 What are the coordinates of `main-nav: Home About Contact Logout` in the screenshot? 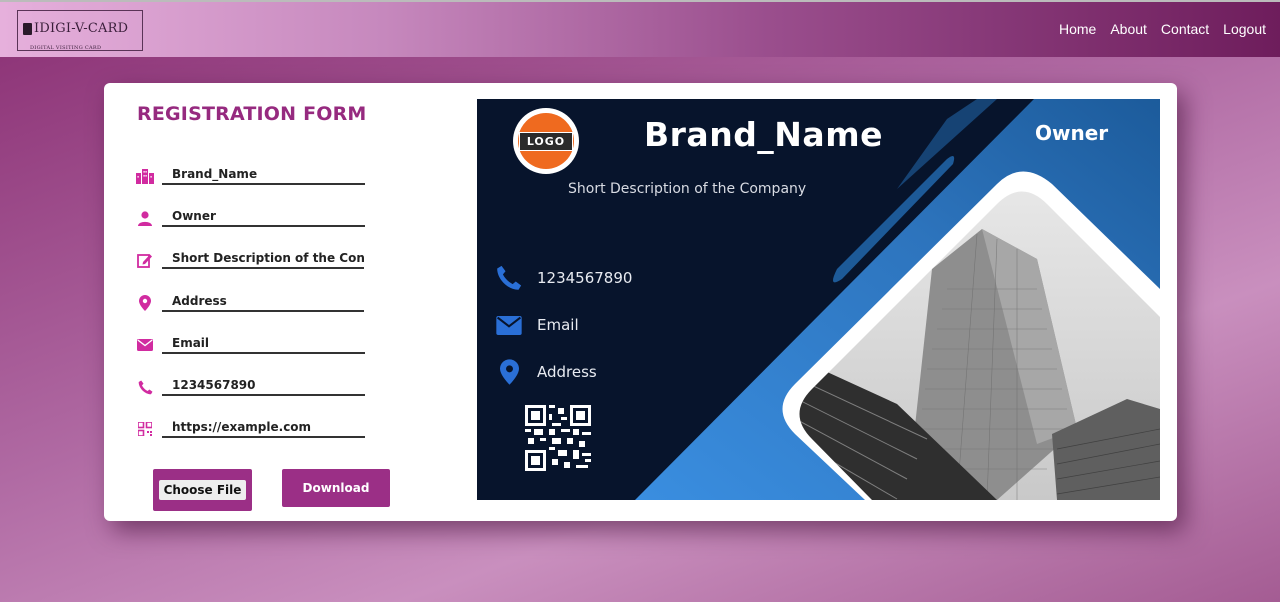 It's located at (1162, 29).